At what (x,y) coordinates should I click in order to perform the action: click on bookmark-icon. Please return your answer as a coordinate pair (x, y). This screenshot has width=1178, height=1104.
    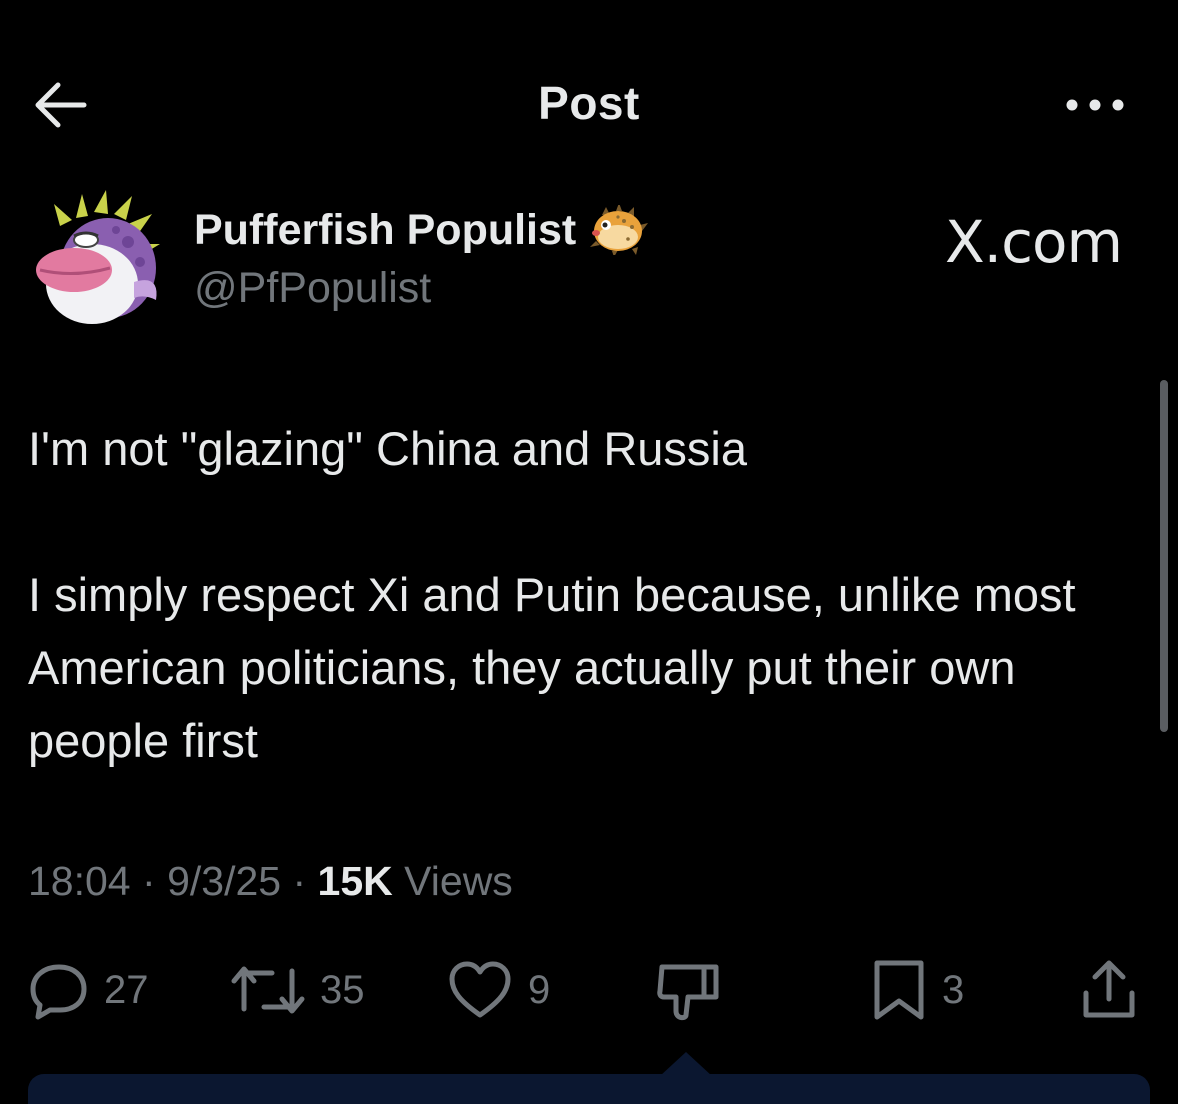
    Looking at the image, I should click on (899, 990).